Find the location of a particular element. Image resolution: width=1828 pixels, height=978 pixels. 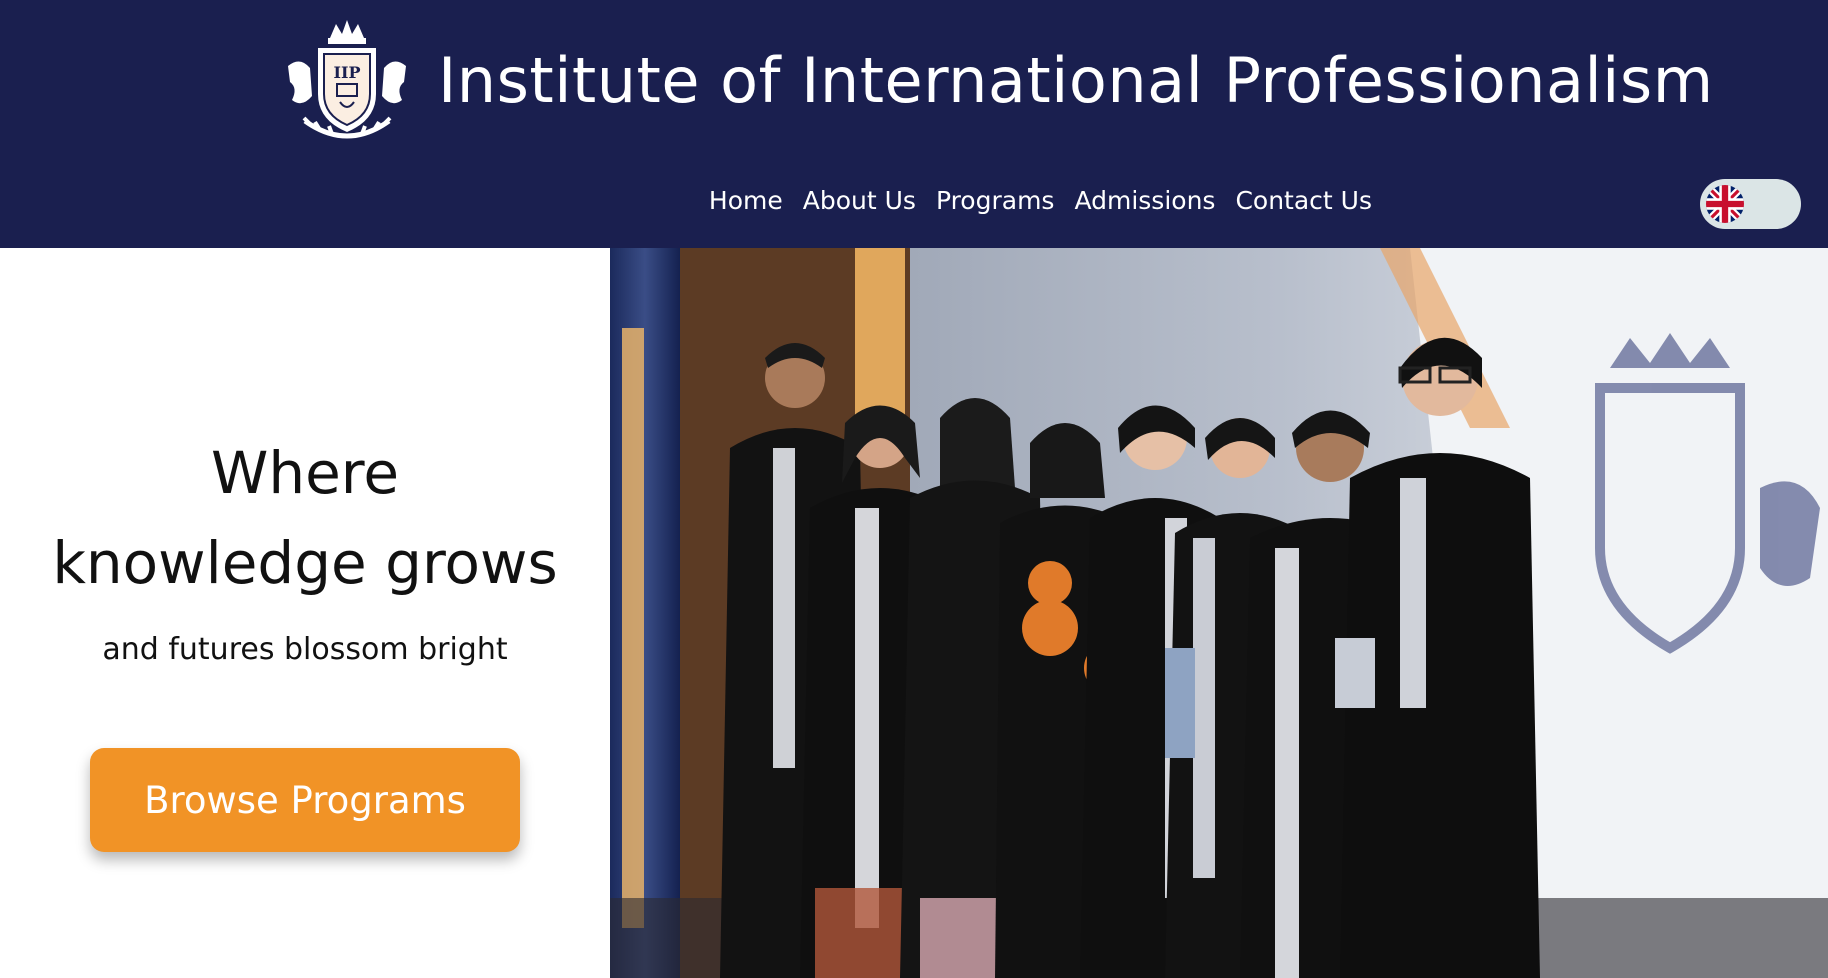

hero-headline-line1: Where is located at coordinates (305, 473).